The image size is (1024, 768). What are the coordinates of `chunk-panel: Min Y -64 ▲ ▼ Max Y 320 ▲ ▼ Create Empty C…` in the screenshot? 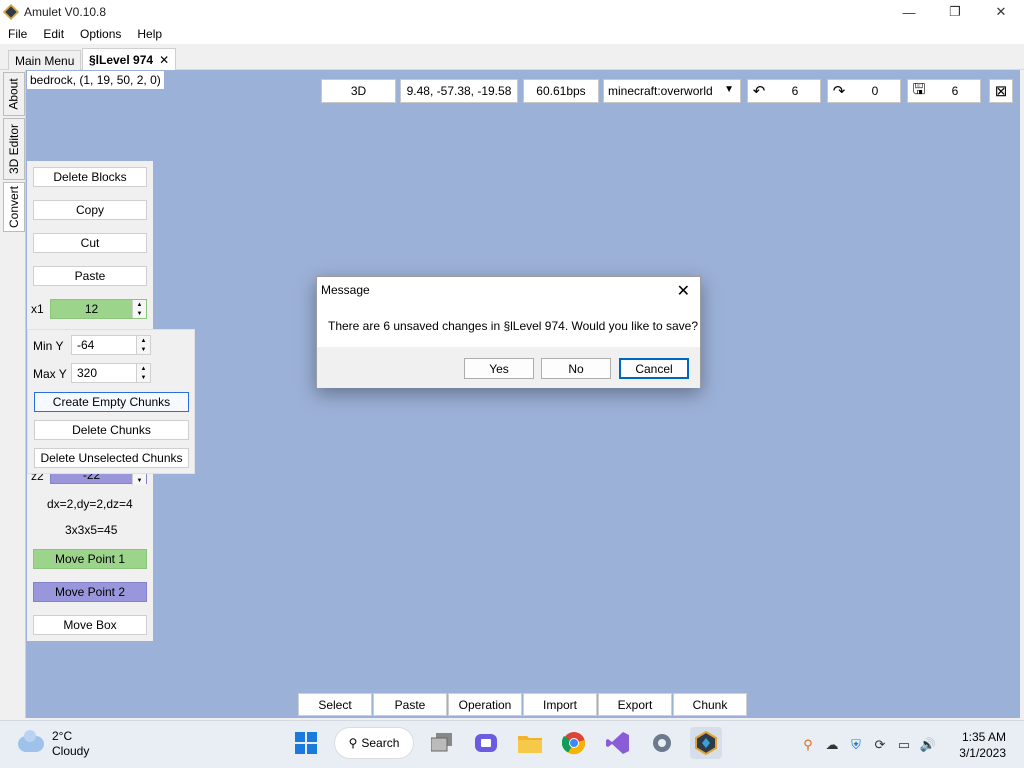 It's located at (111, 401).